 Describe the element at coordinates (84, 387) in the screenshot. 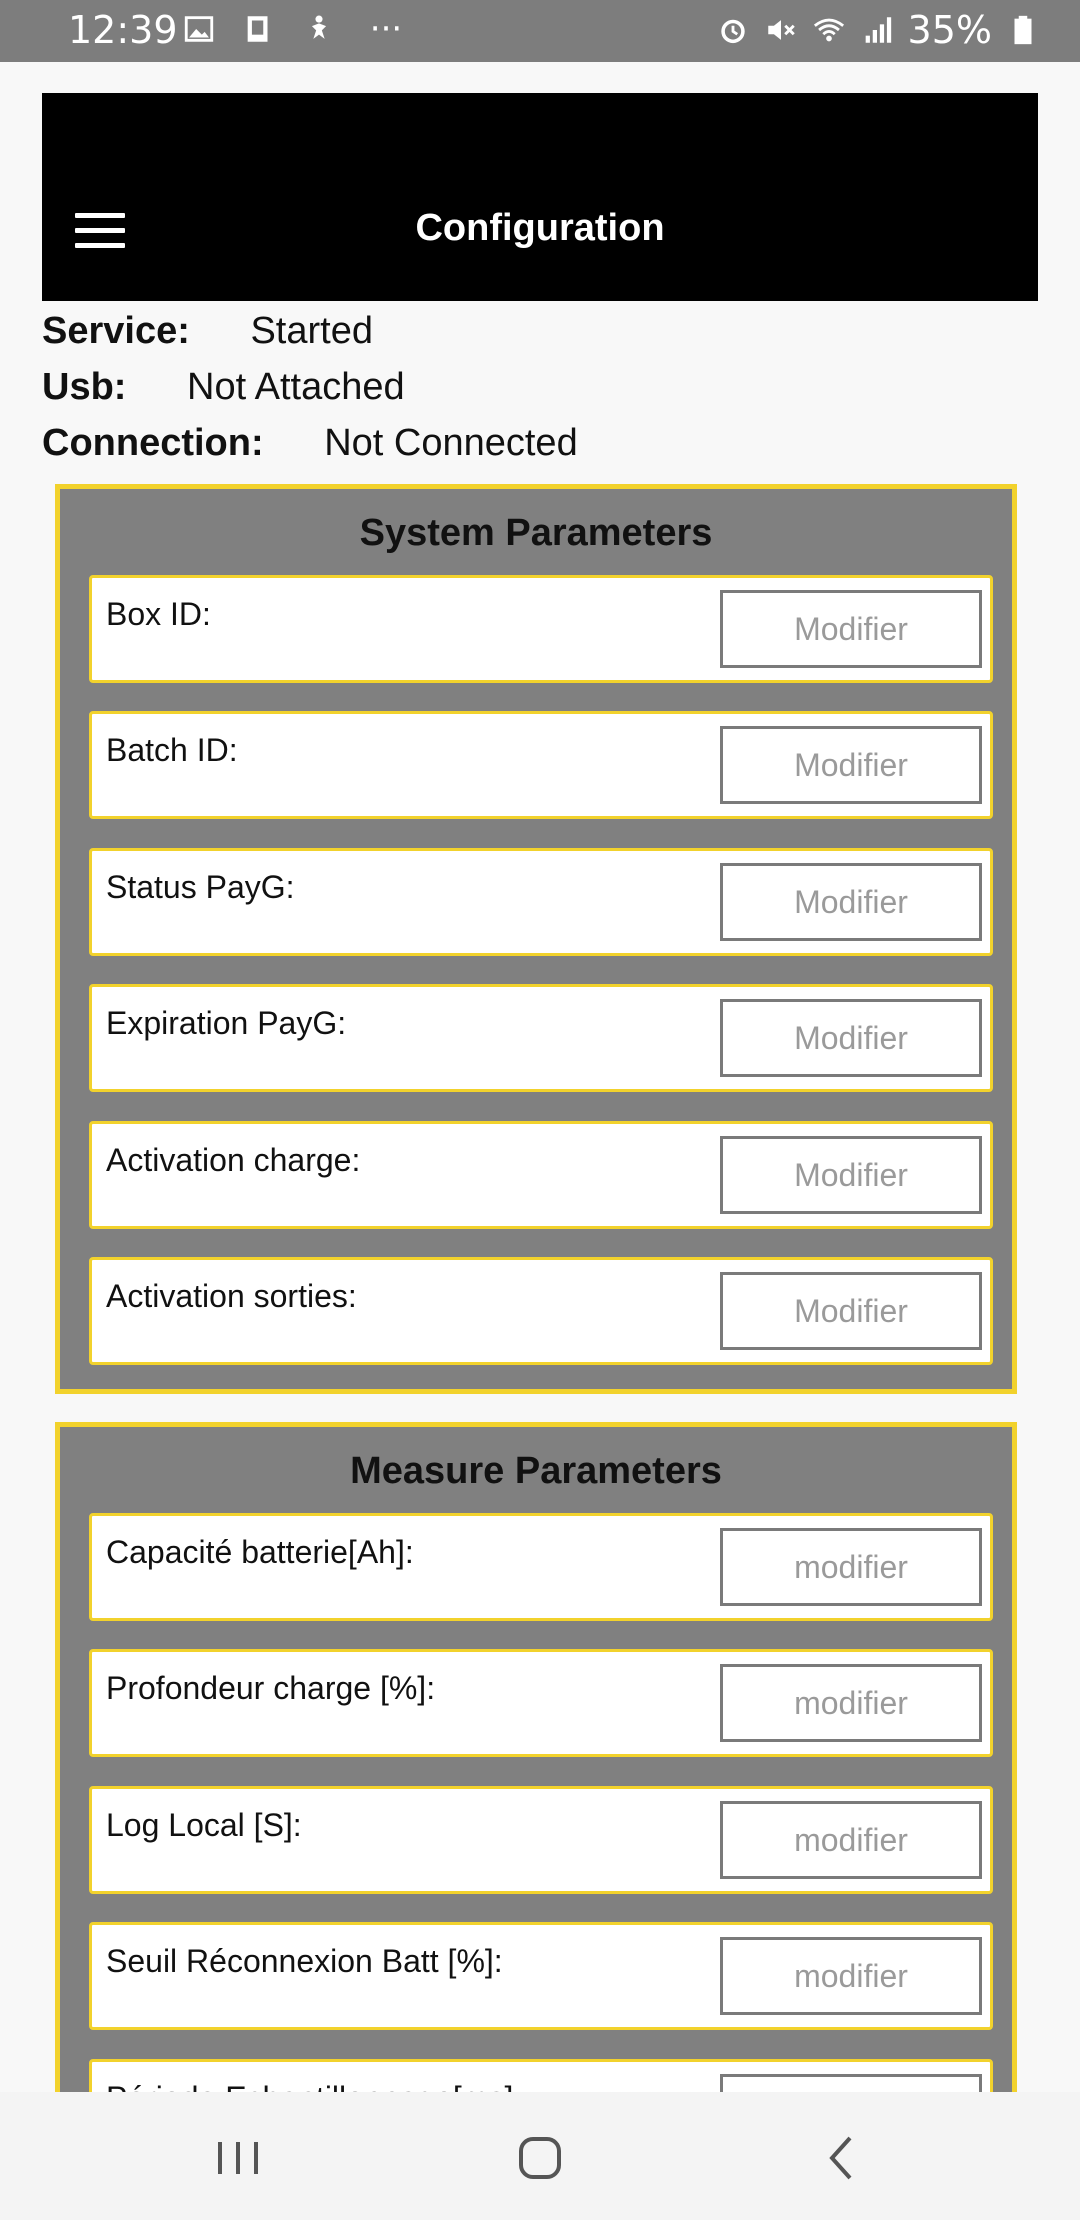

I see `usb-label: Usb:` at that location.